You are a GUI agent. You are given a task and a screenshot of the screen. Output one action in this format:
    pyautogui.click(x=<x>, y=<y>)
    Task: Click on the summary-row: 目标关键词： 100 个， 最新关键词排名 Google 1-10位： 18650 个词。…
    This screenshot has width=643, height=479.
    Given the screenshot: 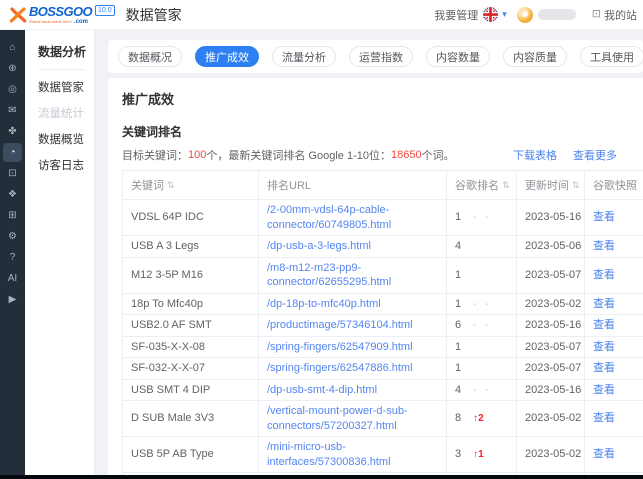 What is the action you would take?
    pyautogui.click(x=369, y=155)
    